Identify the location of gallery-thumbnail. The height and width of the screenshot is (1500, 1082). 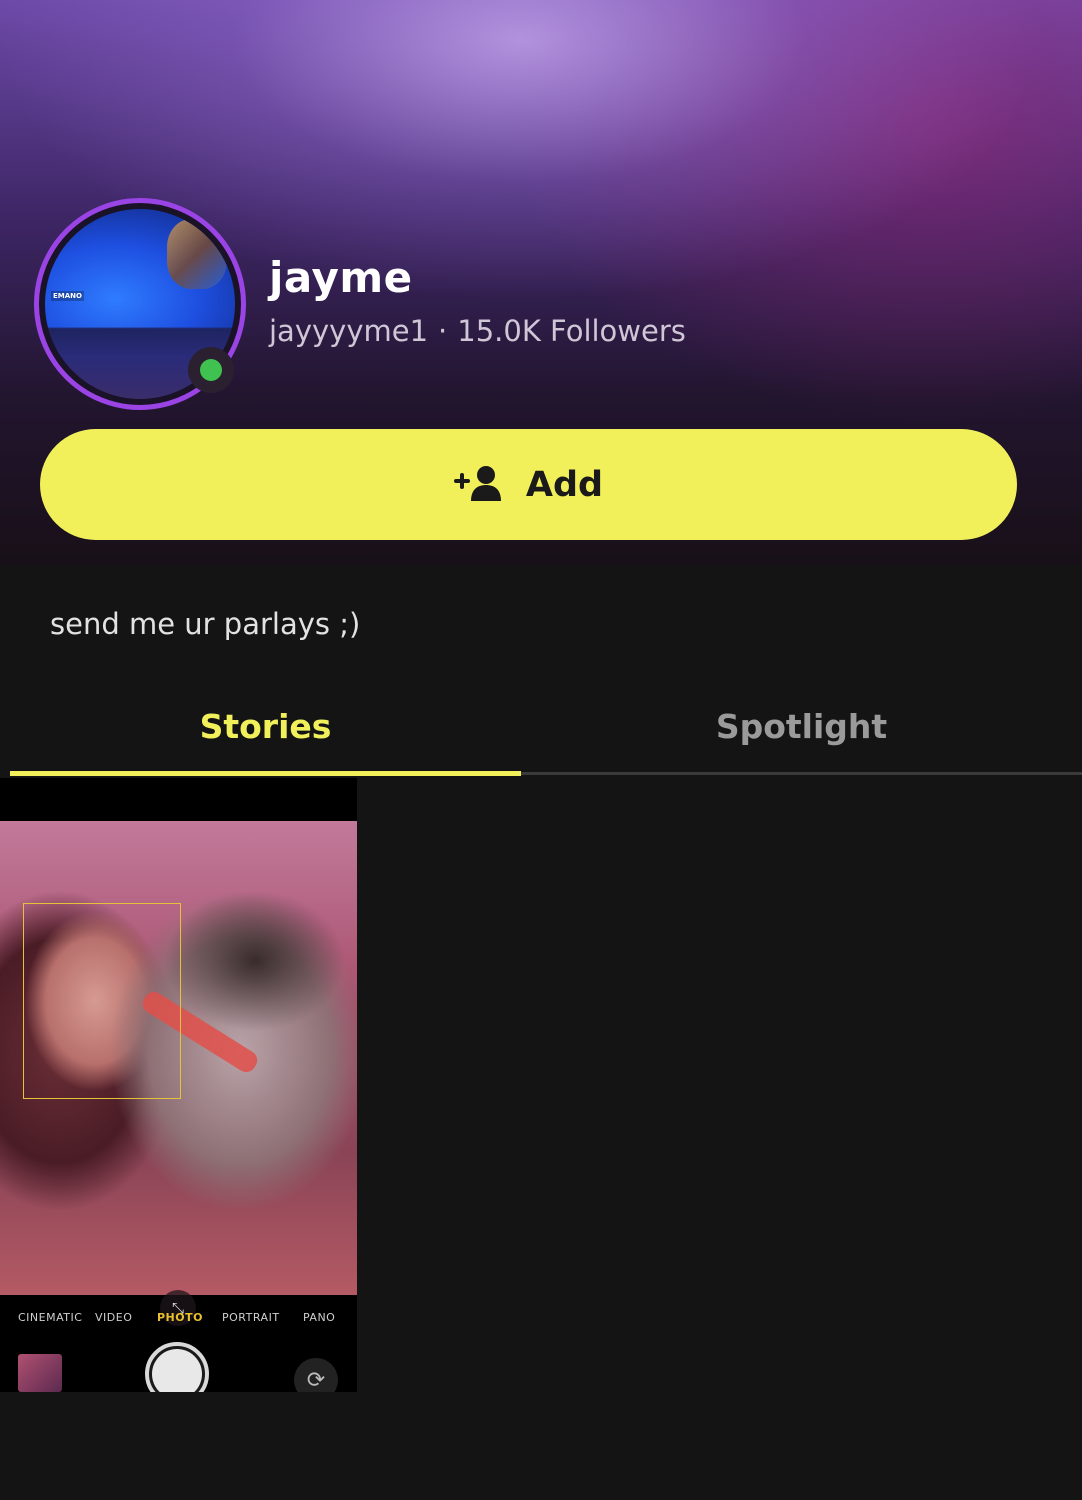
(40, 1373).